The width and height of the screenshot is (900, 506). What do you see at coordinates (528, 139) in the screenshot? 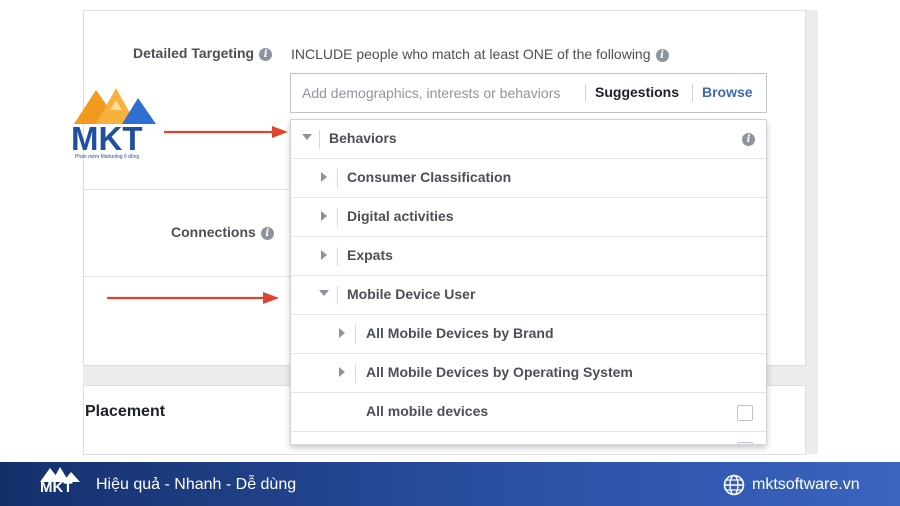
I see `dropdown-row-behaviors: Behaviors i` at bounding box center [528, 139].